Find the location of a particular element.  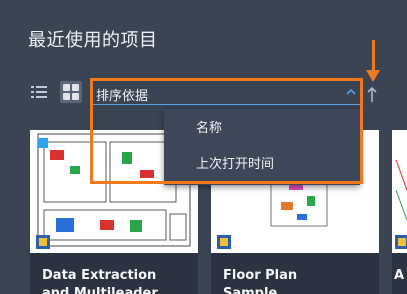

sort-by-label: 排序依据 is located at coordinates (122, 96).